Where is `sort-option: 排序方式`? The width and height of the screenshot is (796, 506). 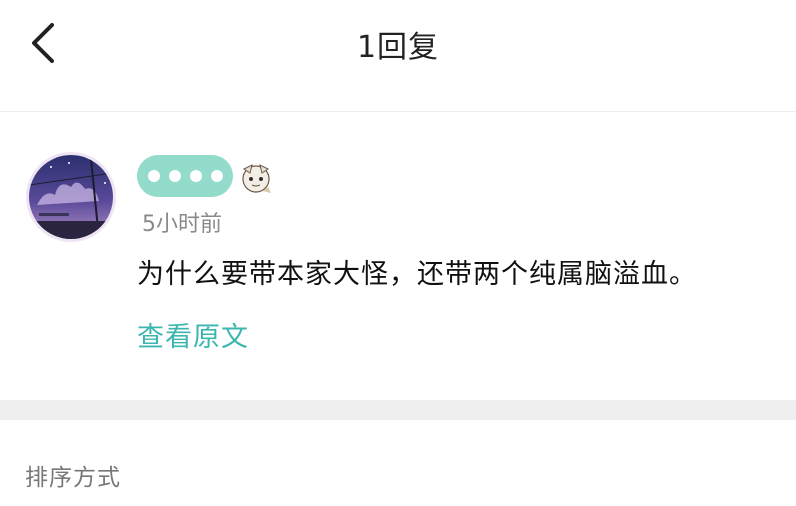 sort-option: 排序方式 is located at coordinates (73, 475).